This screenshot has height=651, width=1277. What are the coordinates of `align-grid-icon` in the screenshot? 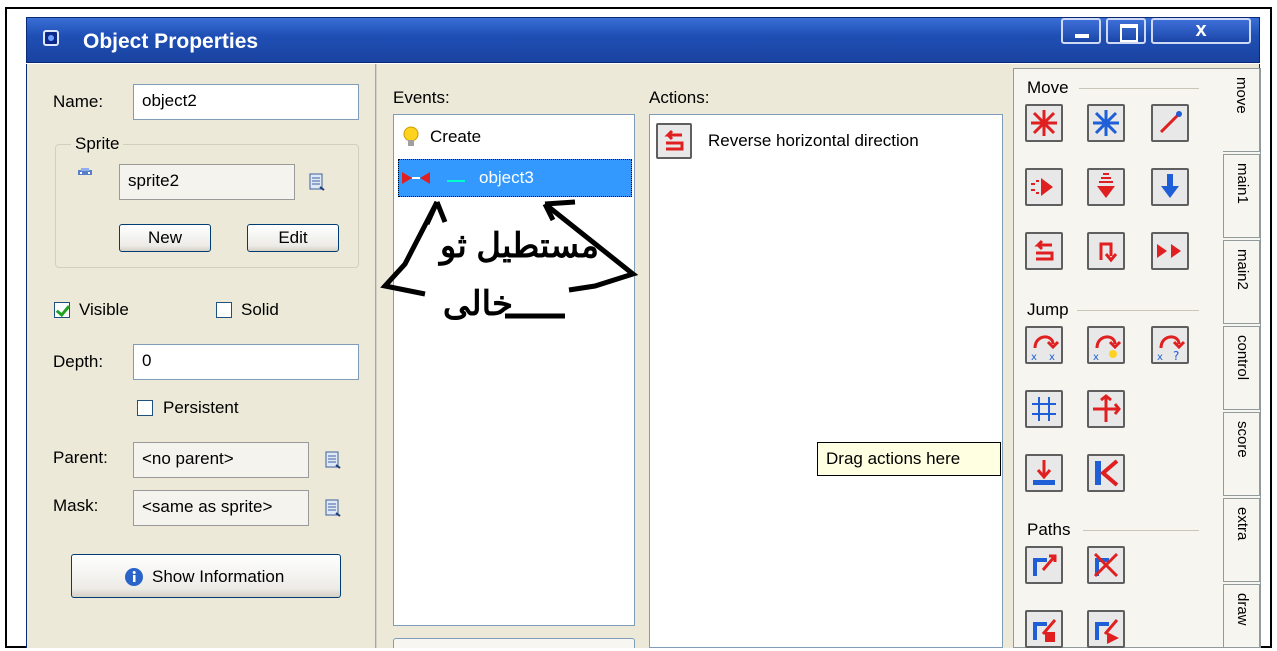 It's located at (1044, 409).